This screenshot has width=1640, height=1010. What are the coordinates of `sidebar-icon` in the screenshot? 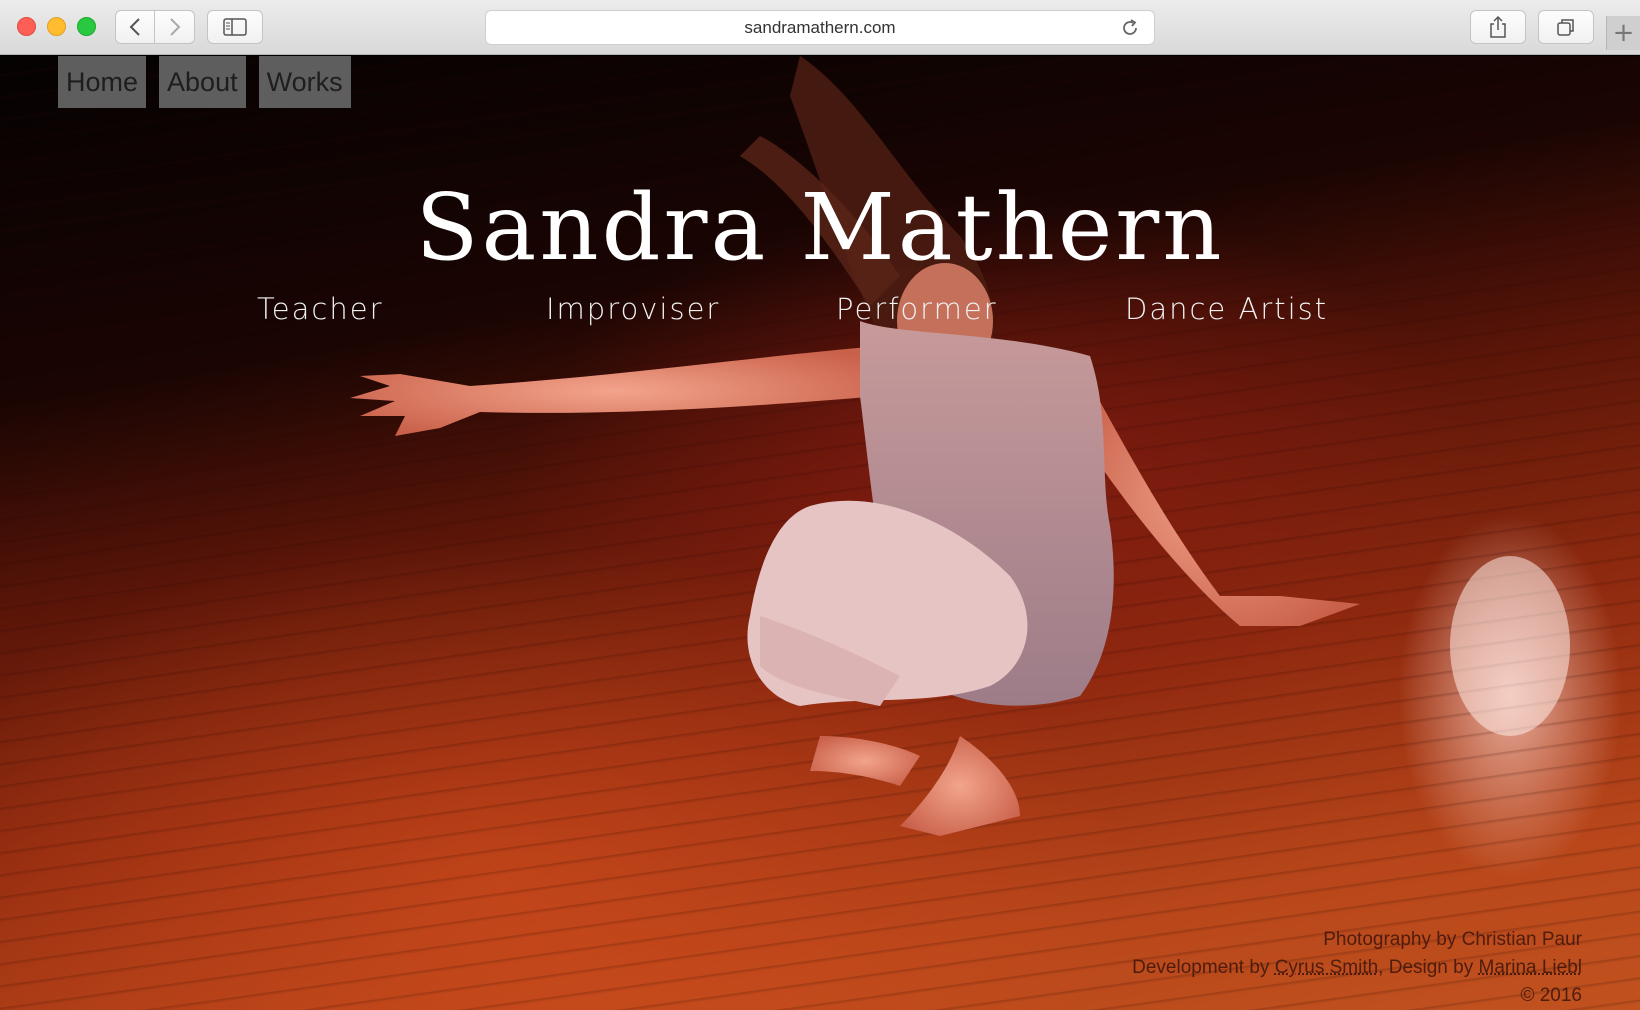 It's located at (235, 27).